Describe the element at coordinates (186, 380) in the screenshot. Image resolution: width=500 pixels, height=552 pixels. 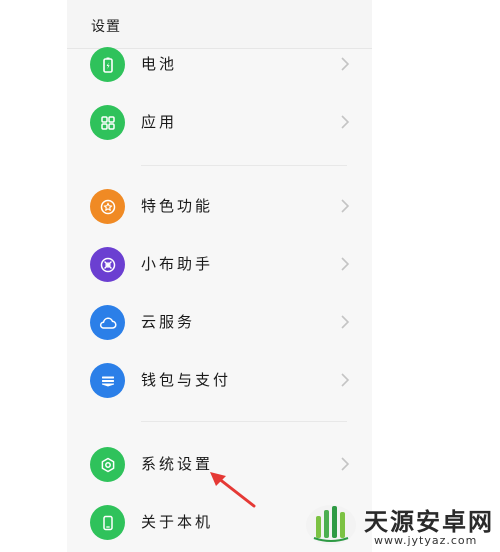
I see `settings-item-label: 钱包与支付` at that location.